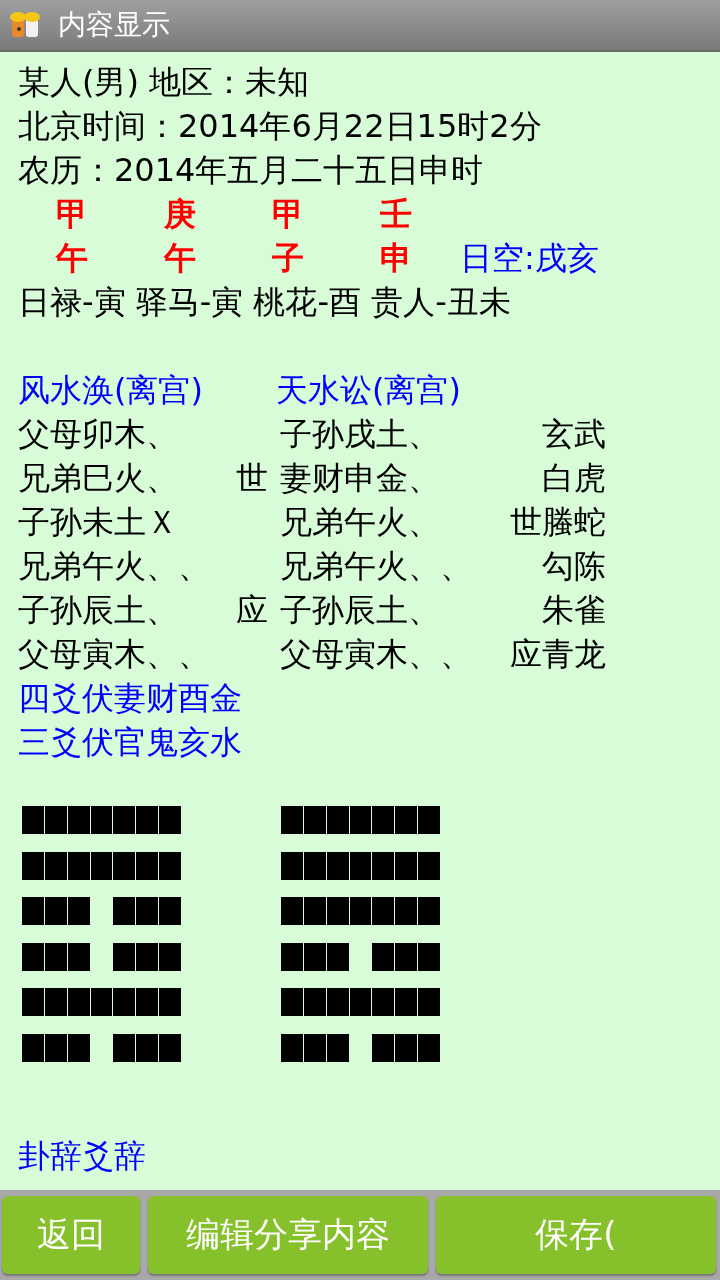  What do you see at coordinates (98, 434) in the screenshot?
I see `line-text: 父母卯木、` at bounding box center [98, 434].